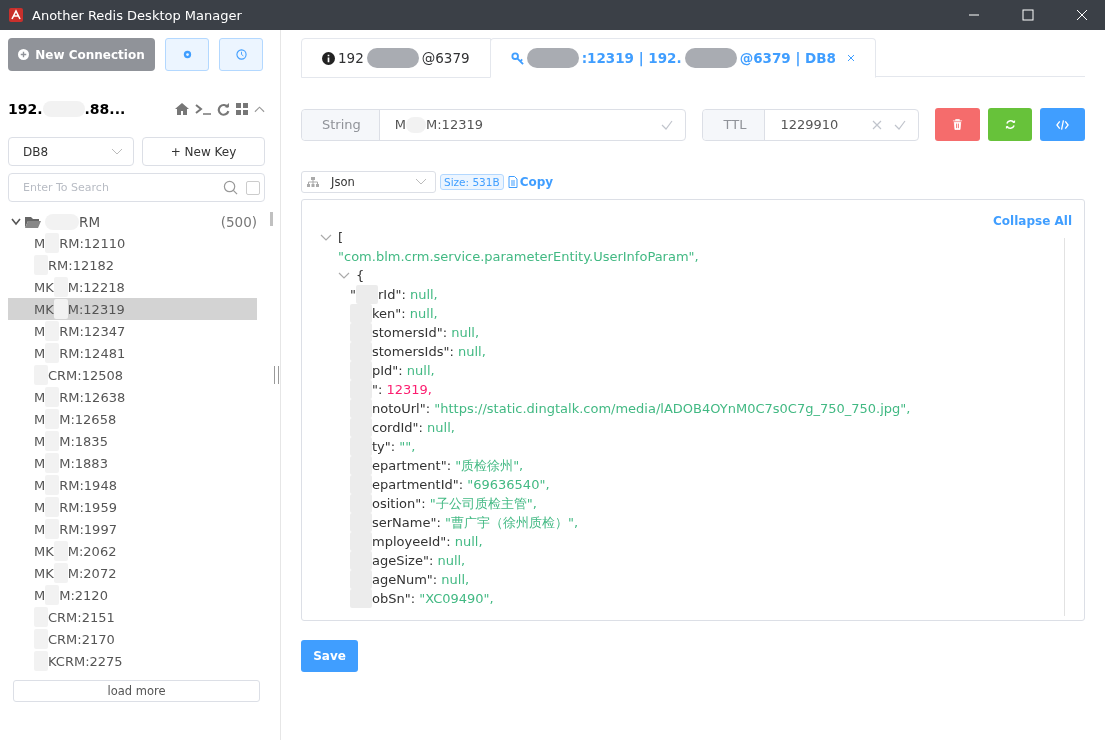 Image resolution: width=1105 pixels, height=740 pixels. Describe the element at coordinates (132, 397) in the screenshot. I see `key-item: M RM:12638` at that location.